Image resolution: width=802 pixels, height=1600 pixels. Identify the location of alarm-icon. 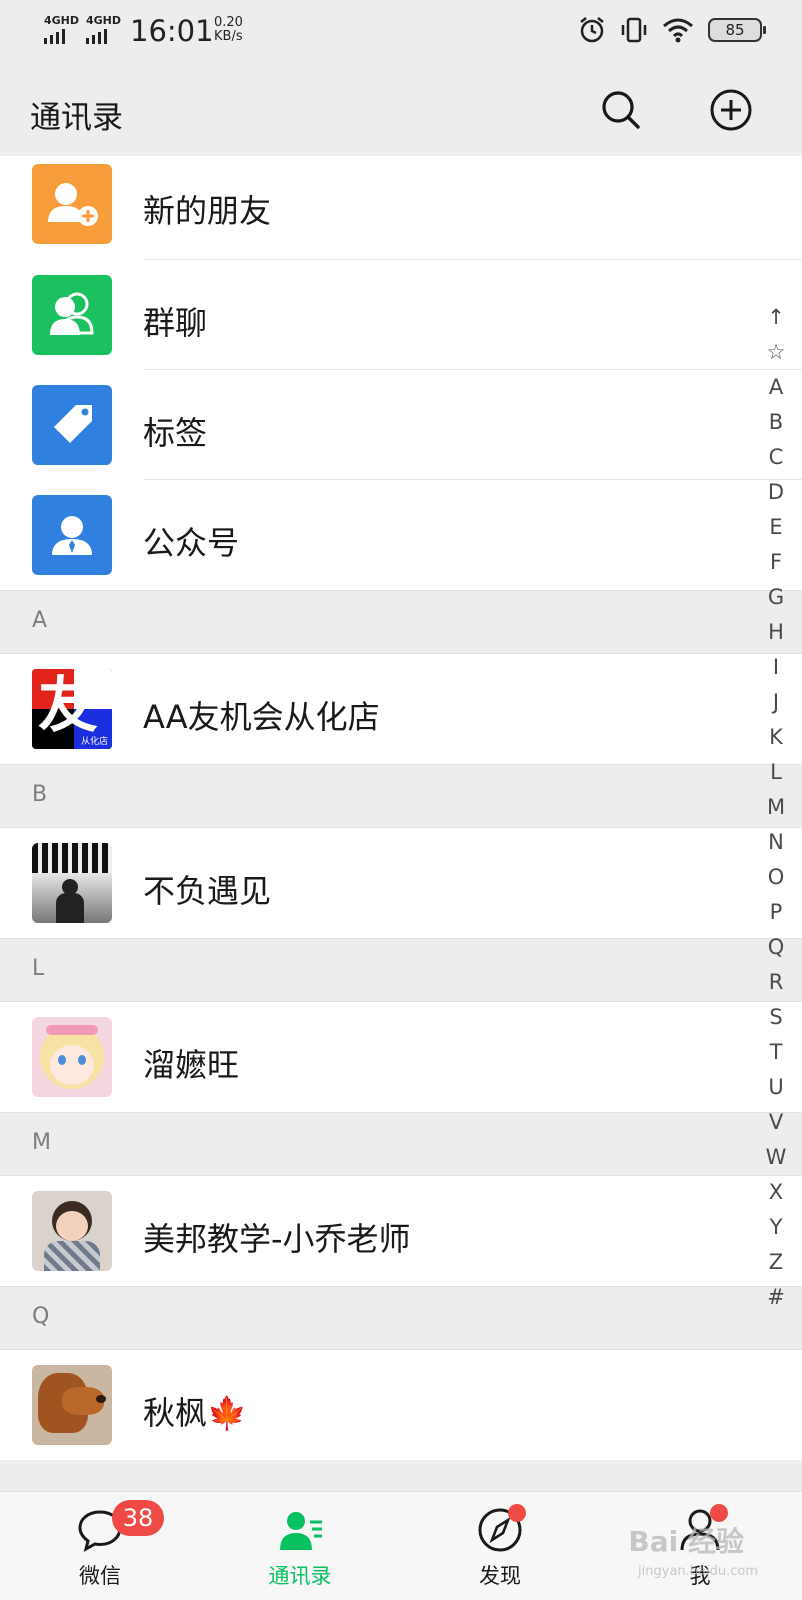
(592, 30).